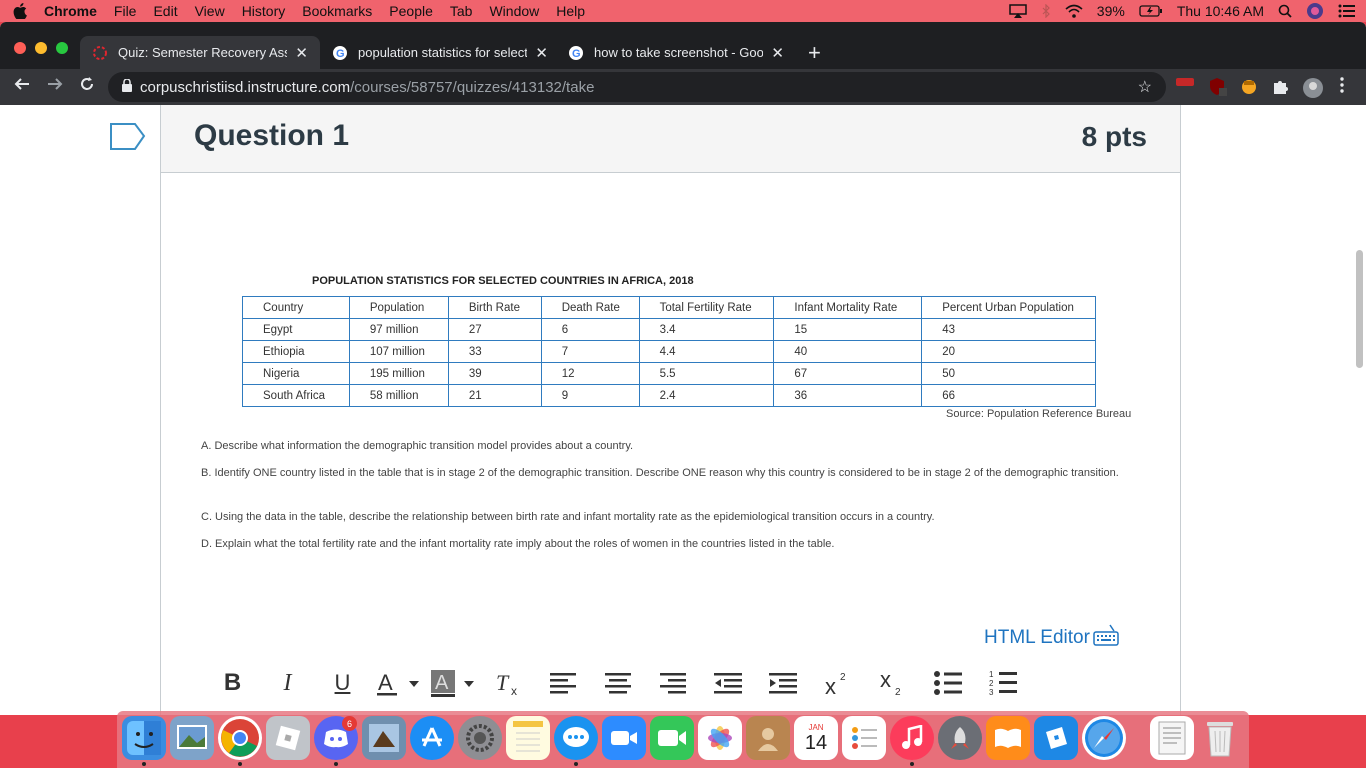 This screenshot has width=1366, height=768. What do you see at coordinates (1342, 85) in the screenshot?
I see `chrome-menu-icon` at bounding box center [1342, 85].